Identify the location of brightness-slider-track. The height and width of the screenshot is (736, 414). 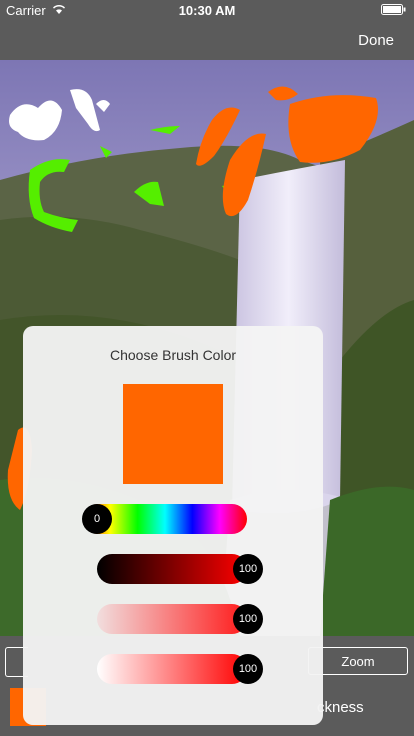
(172, 569).